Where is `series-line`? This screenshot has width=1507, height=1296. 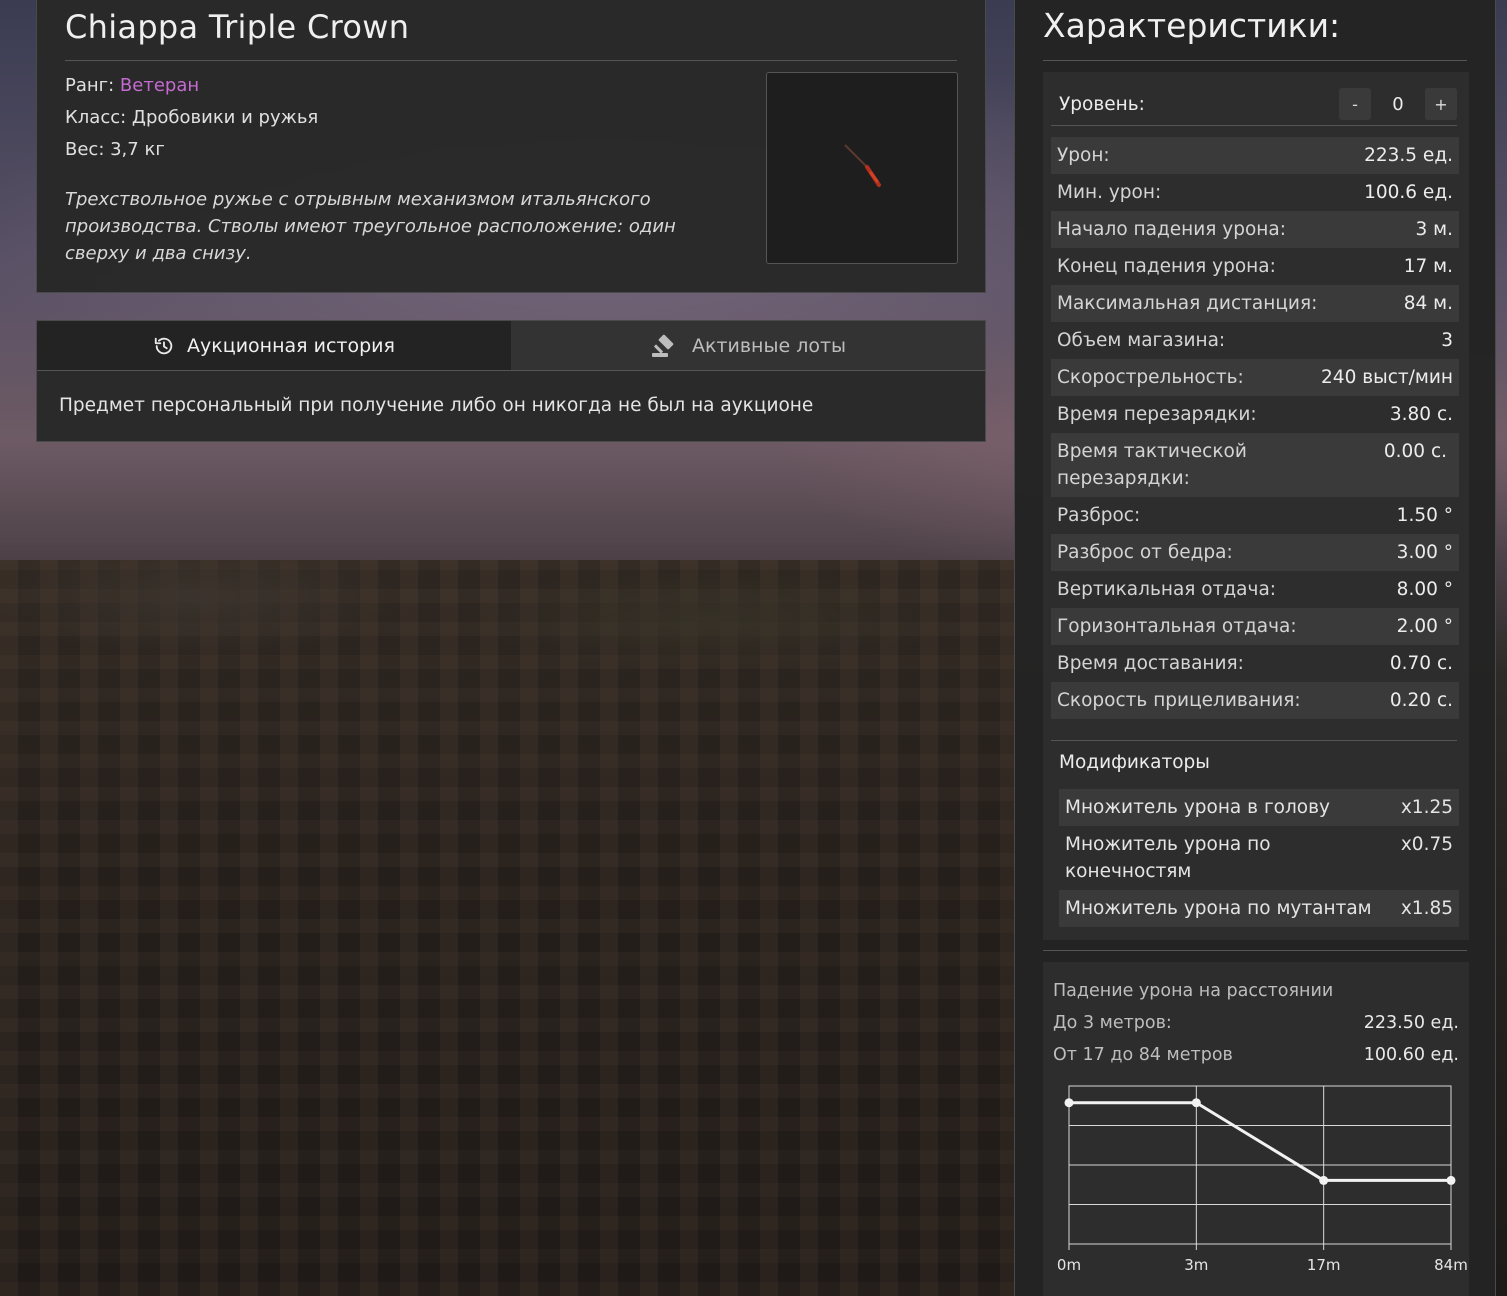
series-line is located at coordinates (1260, 1141).